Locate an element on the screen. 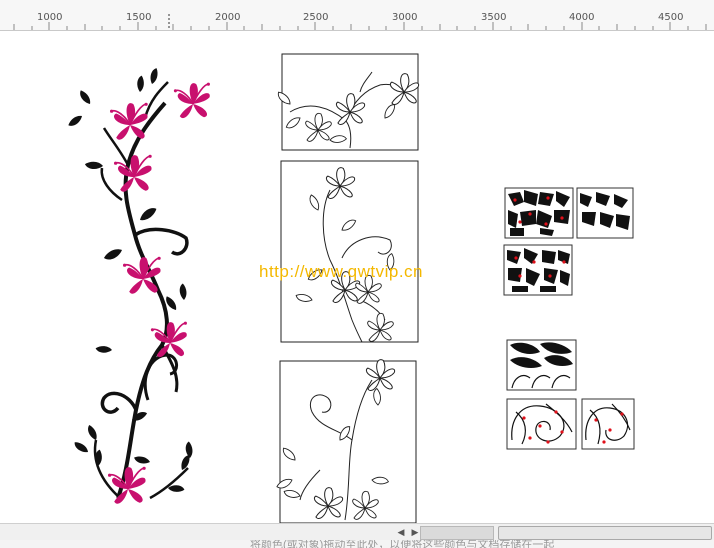  ruler-ticks is located at coordinates (360, 22).